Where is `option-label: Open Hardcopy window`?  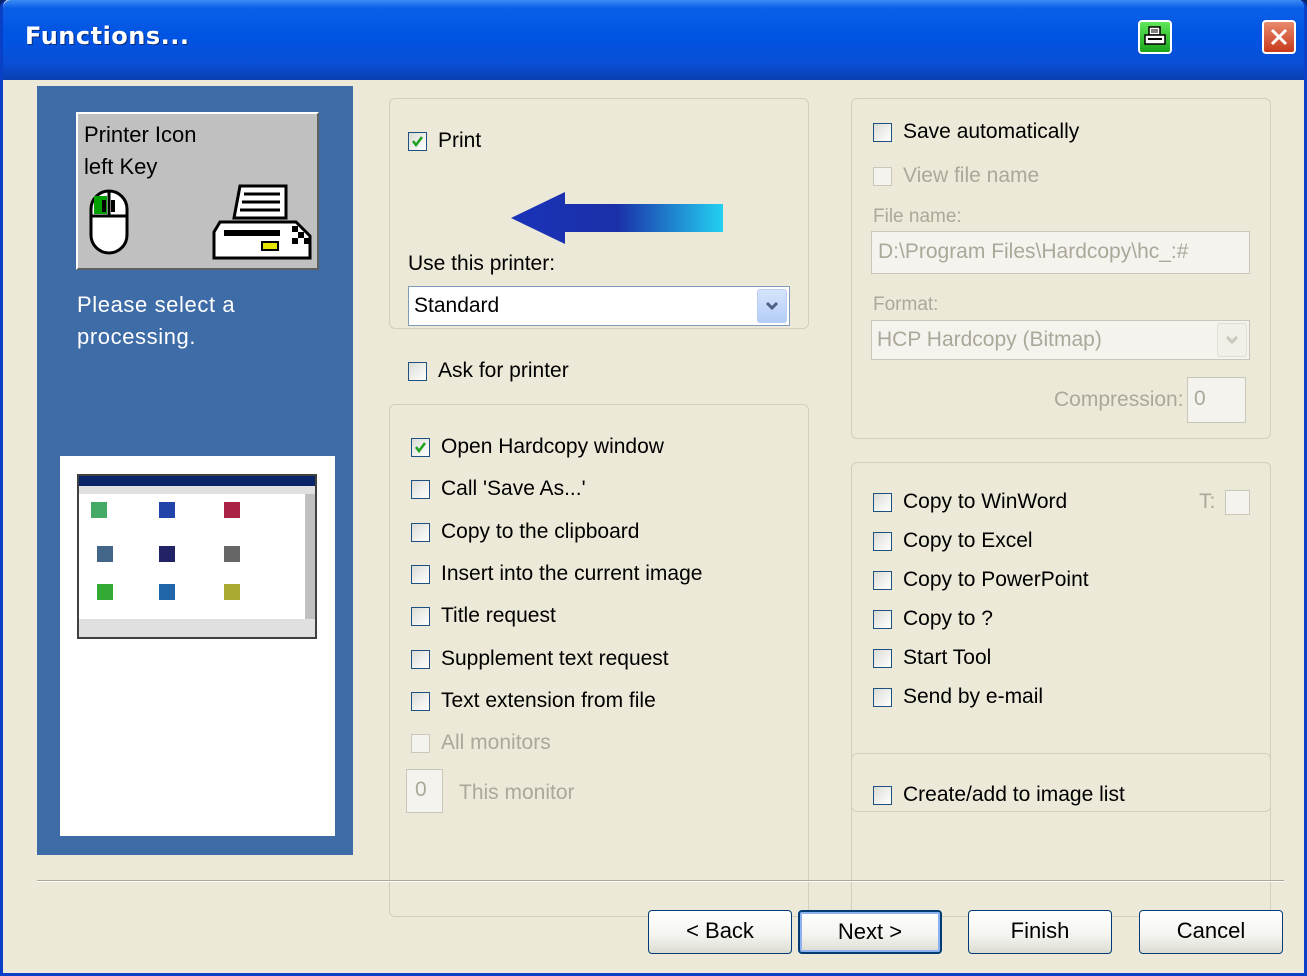 option-label: Open Hardcopy window is located at coordinates (552, 446).